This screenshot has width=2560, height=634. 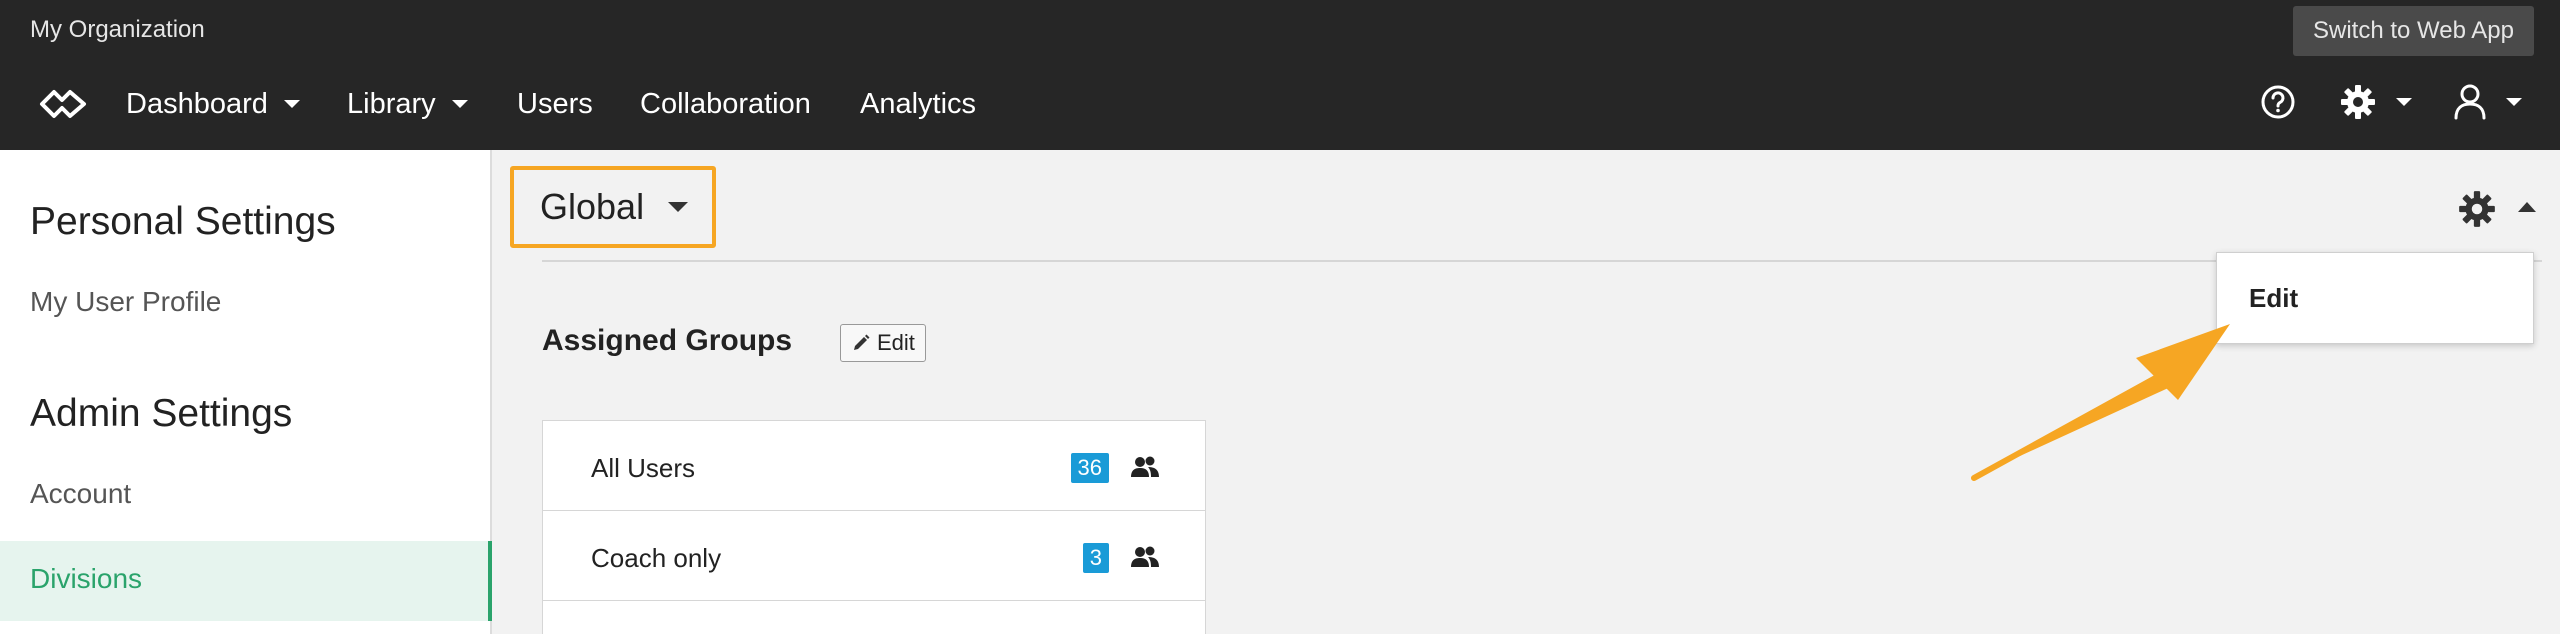 I want to click on user-icon, so click(x=2470, y=102).